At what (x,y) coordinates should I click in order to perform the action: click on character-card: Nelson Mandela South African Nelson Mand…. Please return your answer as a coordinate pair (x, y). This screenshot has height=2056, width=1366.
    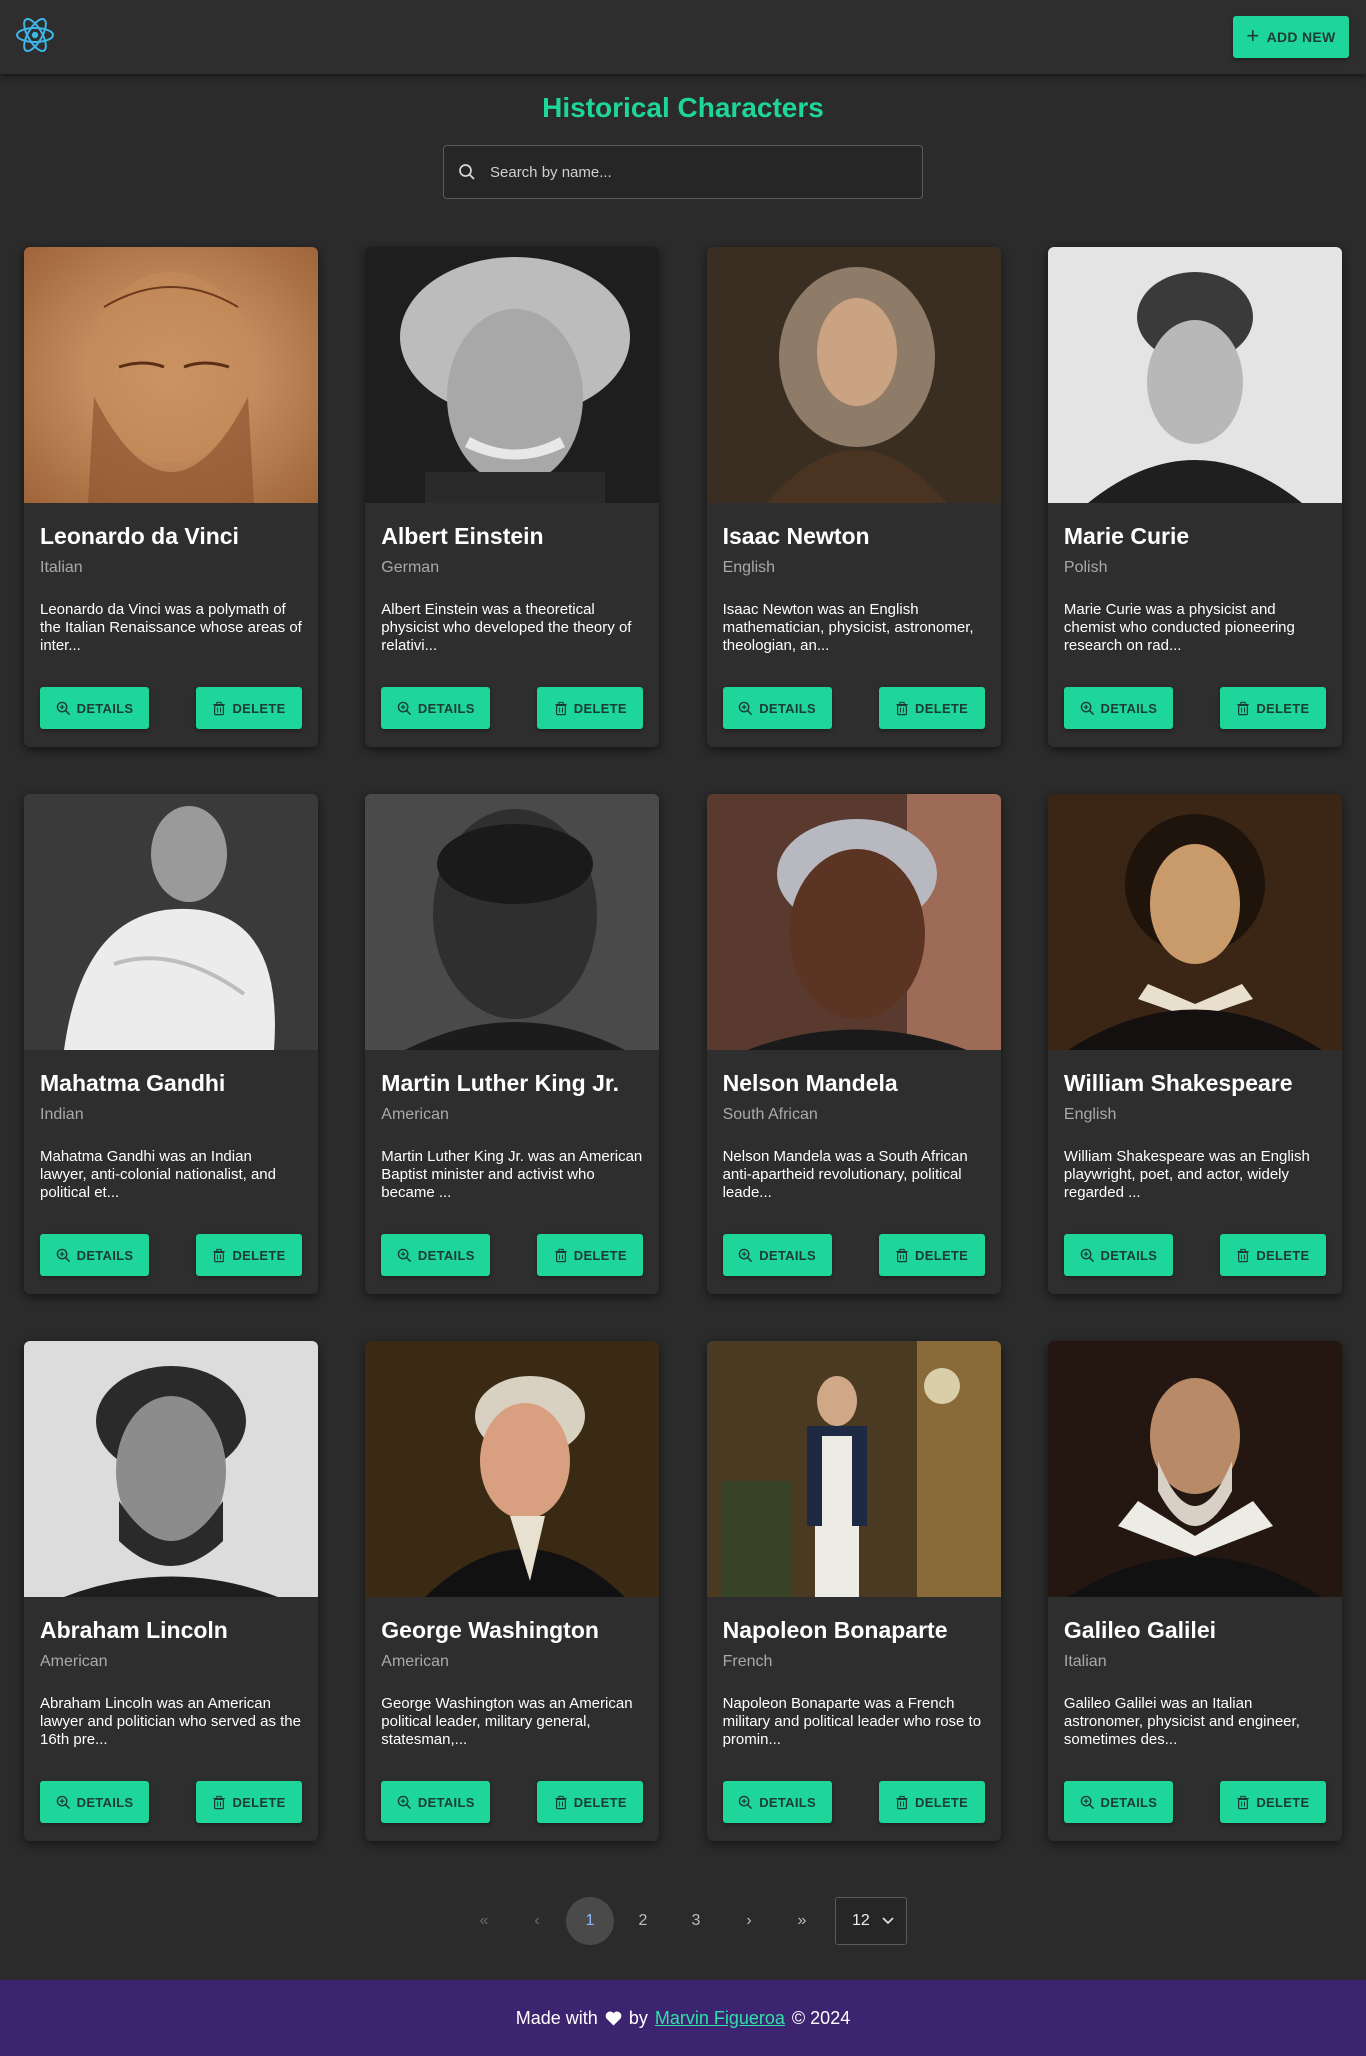
    Looking at the image, I should click on (853, 1044).